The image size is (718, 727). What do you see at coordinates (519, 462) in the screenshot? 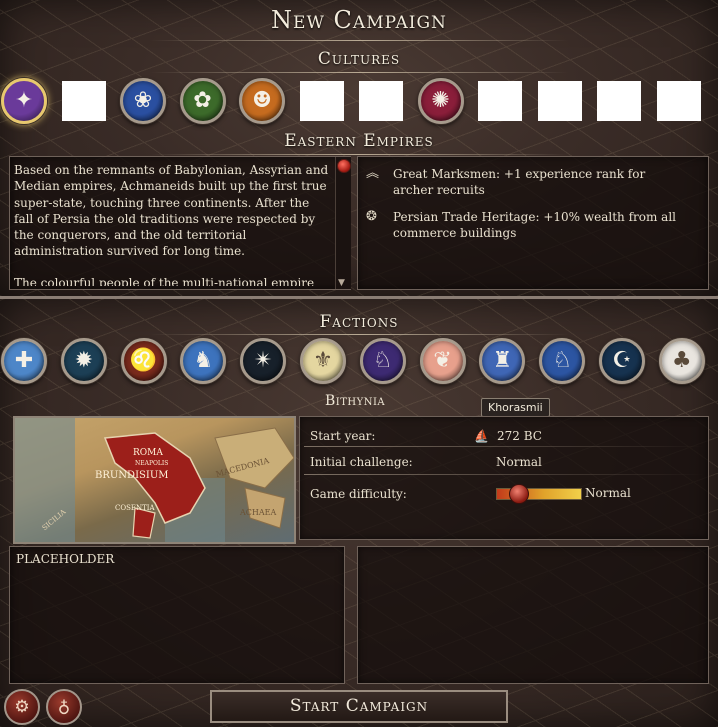
I see `initial-challenge-value: Normal` at bounding box center [519, 462].